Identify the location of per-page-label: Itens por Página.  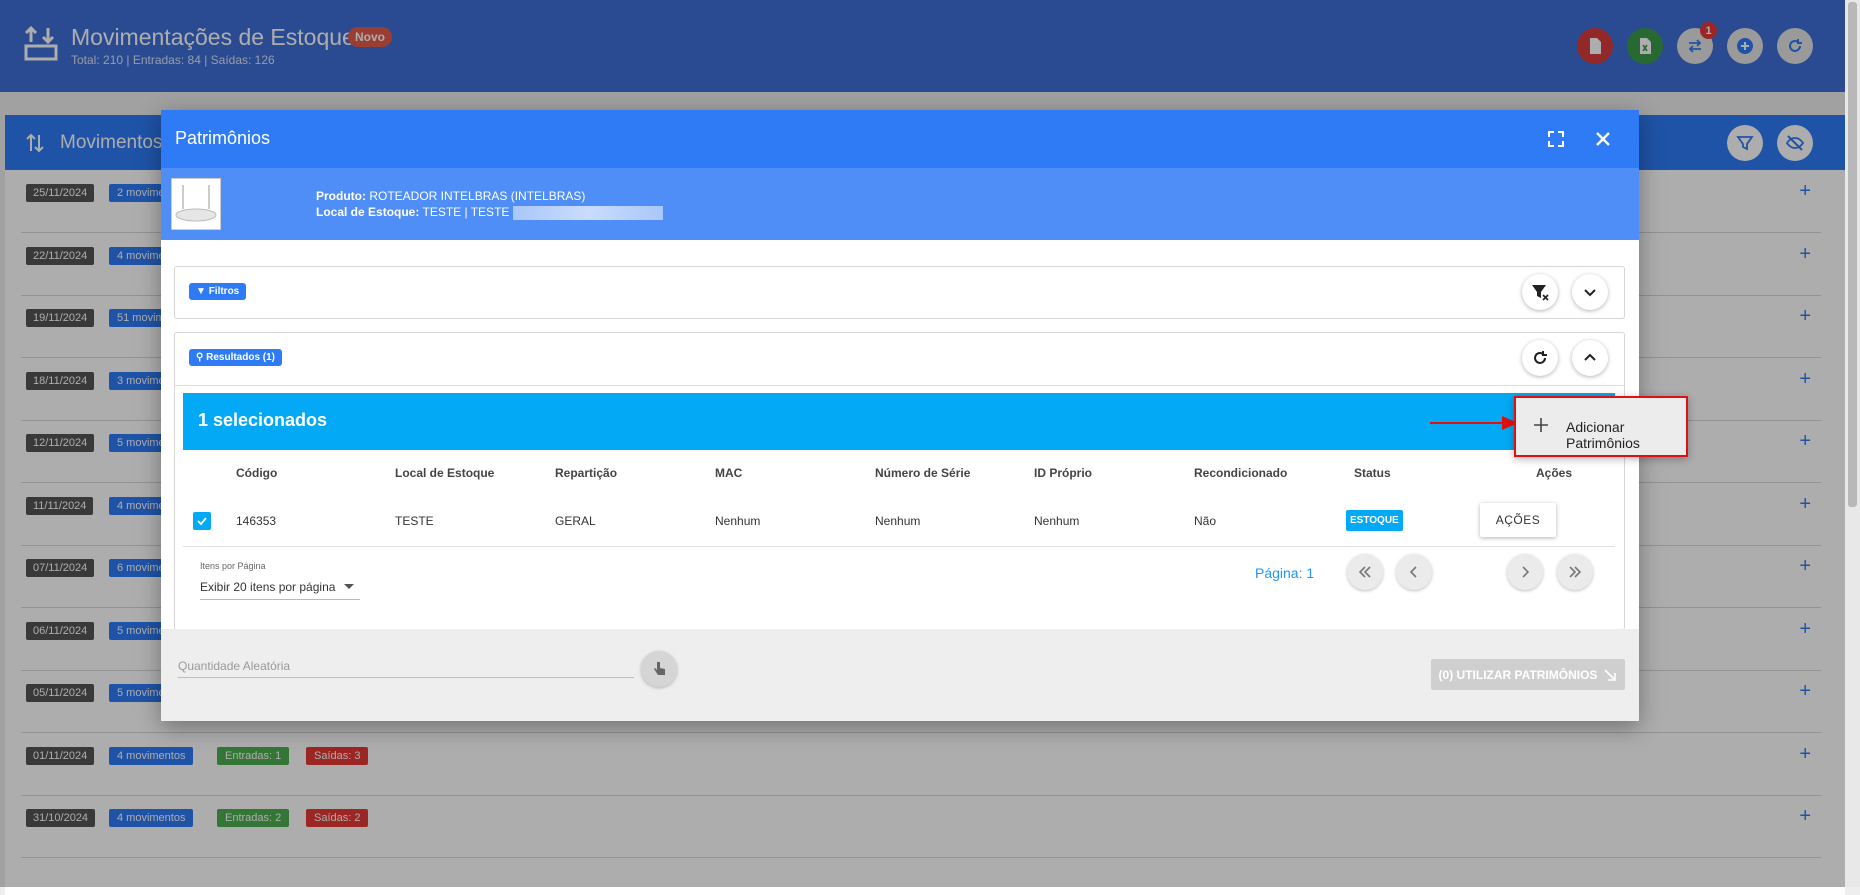
(233, 566).